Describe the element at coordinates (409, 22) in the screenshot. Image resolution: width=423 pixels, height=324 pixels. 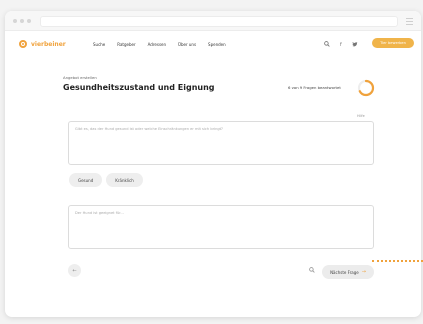
I see `menu-icon` at that location.